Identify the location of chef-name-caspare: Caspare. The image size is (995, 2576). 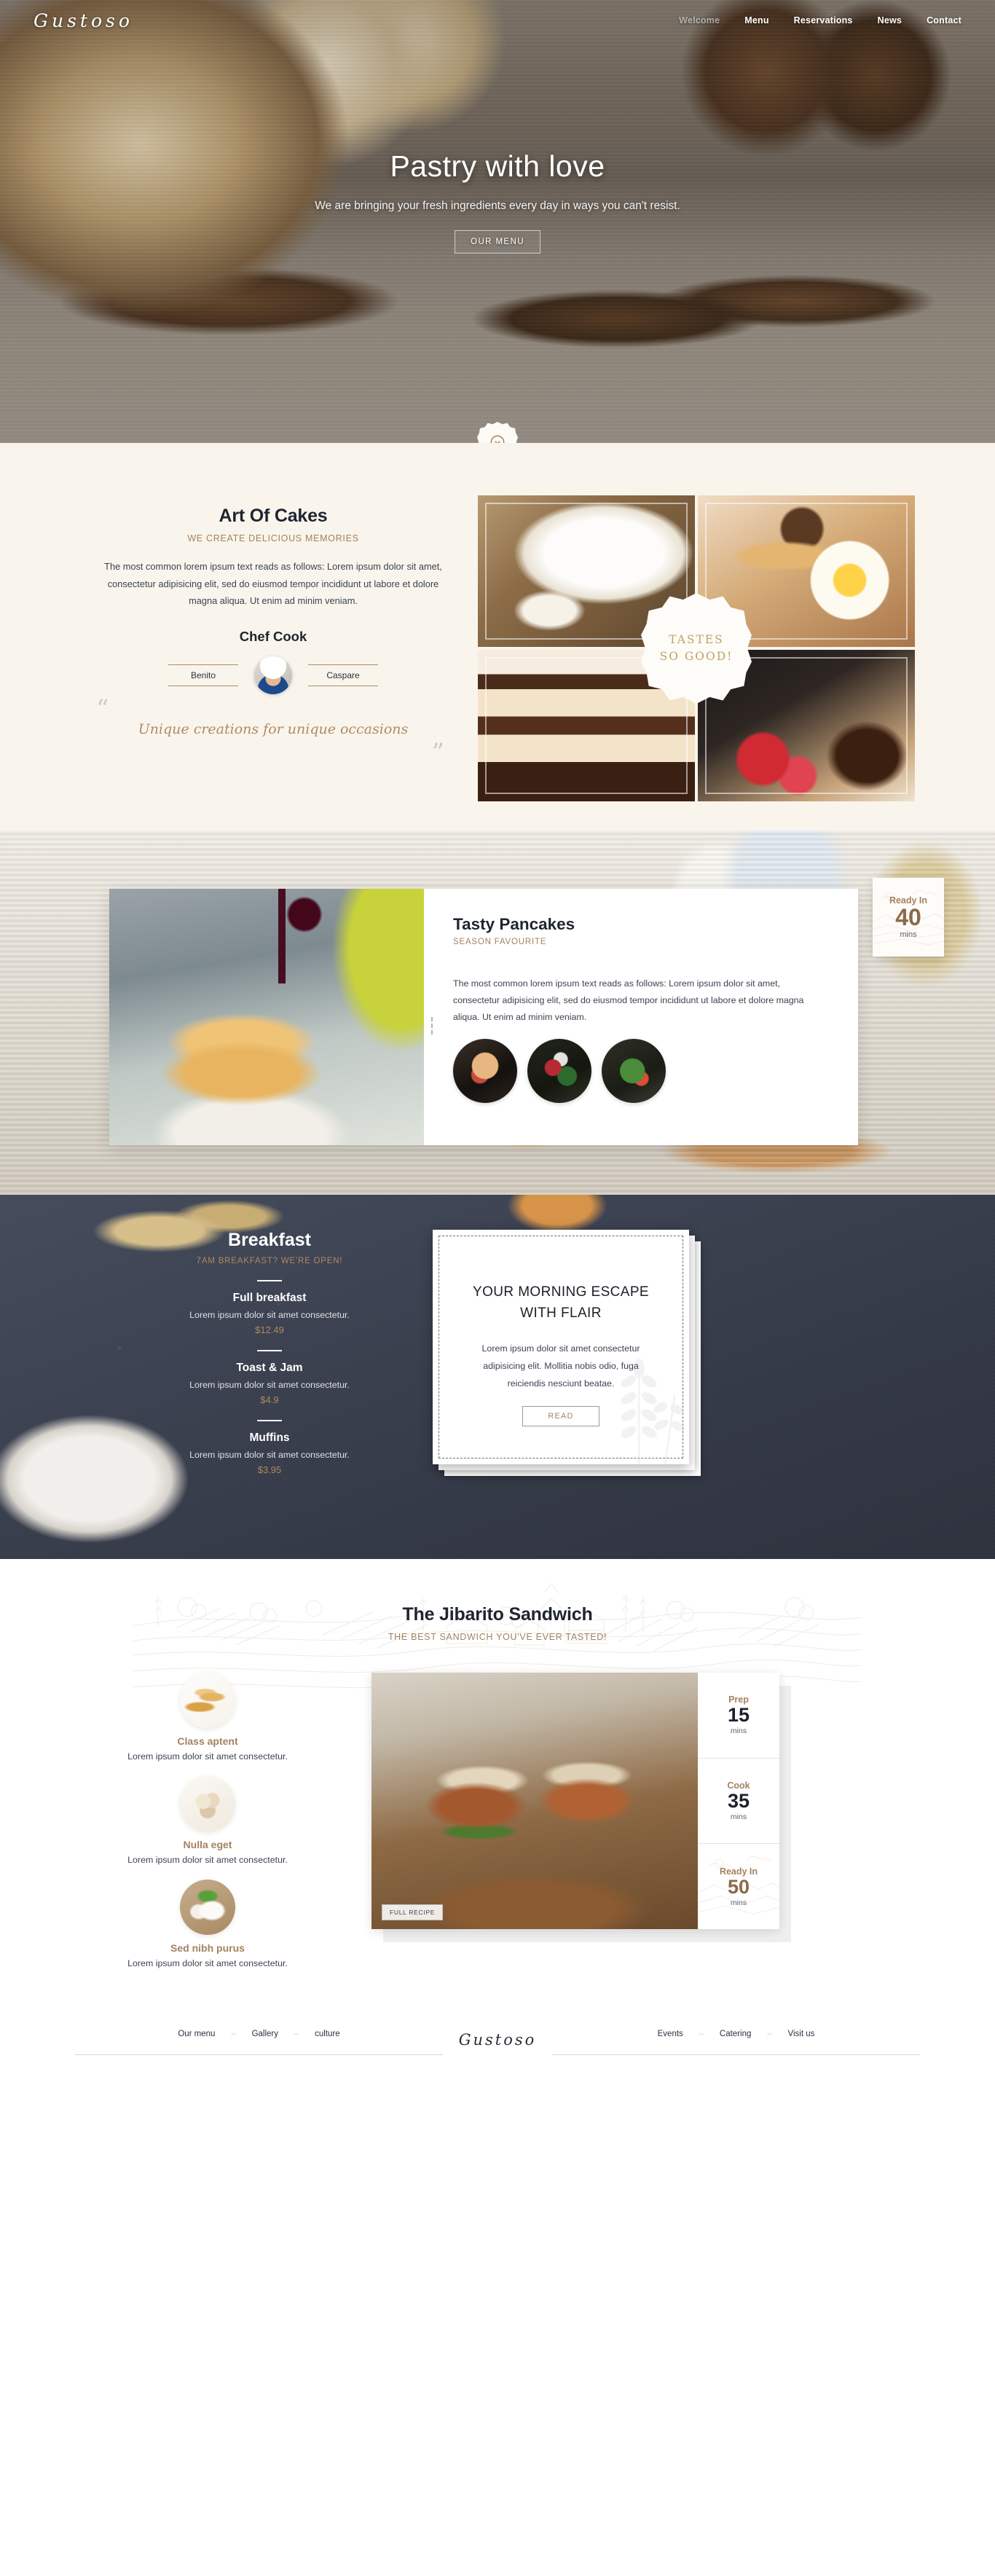
(343, 675).